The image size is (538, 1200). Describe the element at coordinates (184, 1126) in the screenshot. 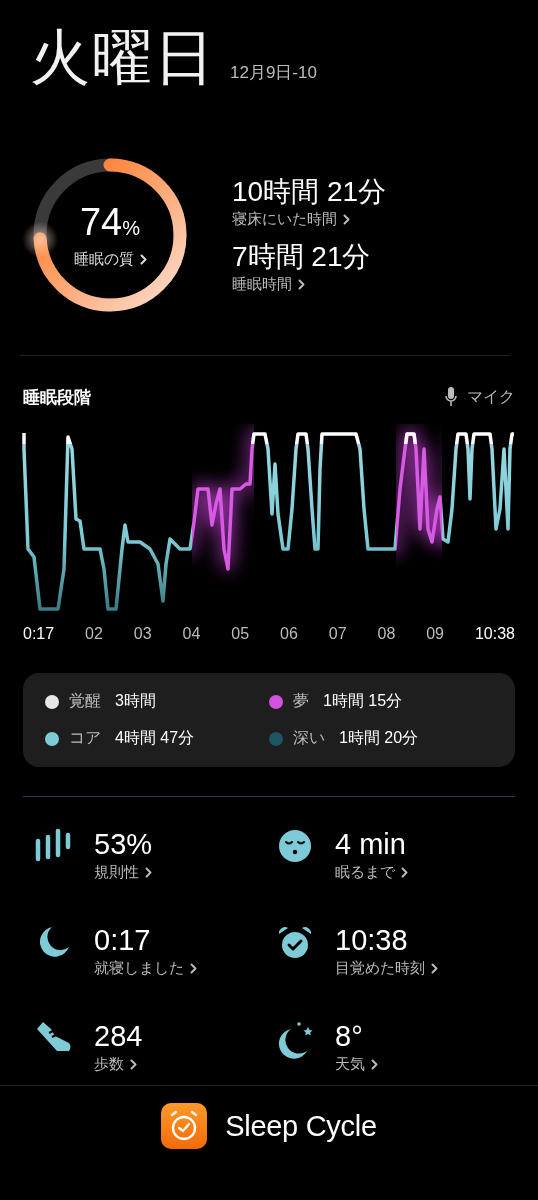

I see `app-logo-icon` at that location.